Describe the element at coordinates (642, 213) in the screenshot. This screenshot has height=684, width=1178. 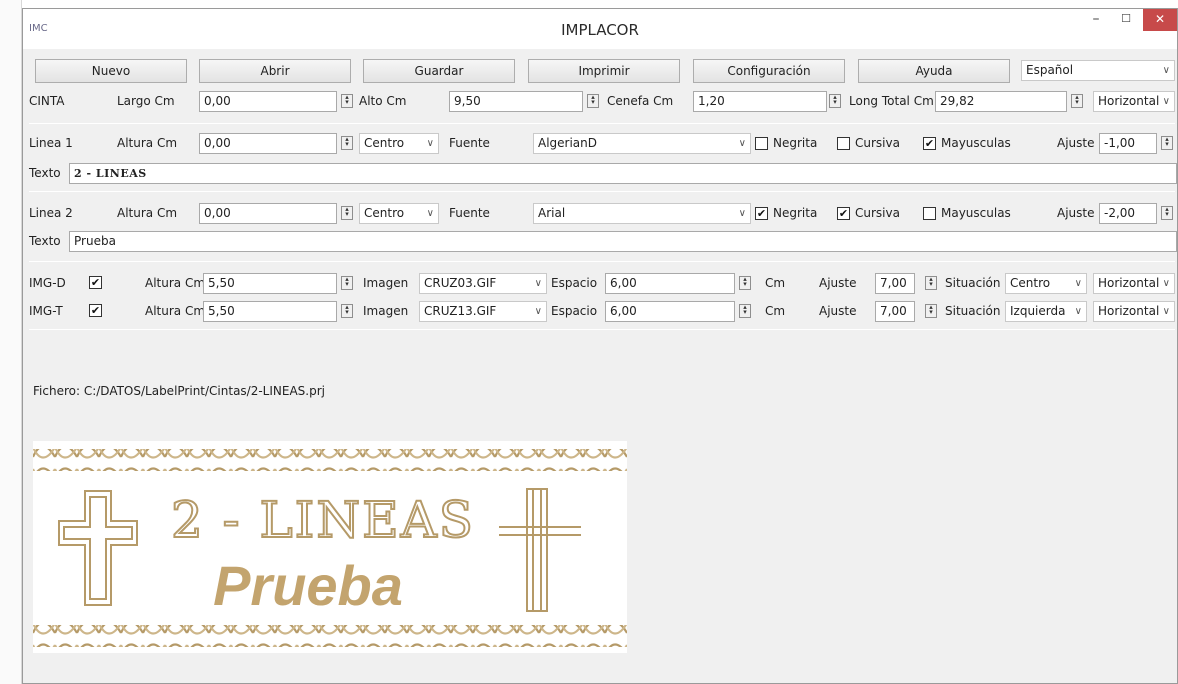
I see `linea2-font-select: Arial ∨` at that location.